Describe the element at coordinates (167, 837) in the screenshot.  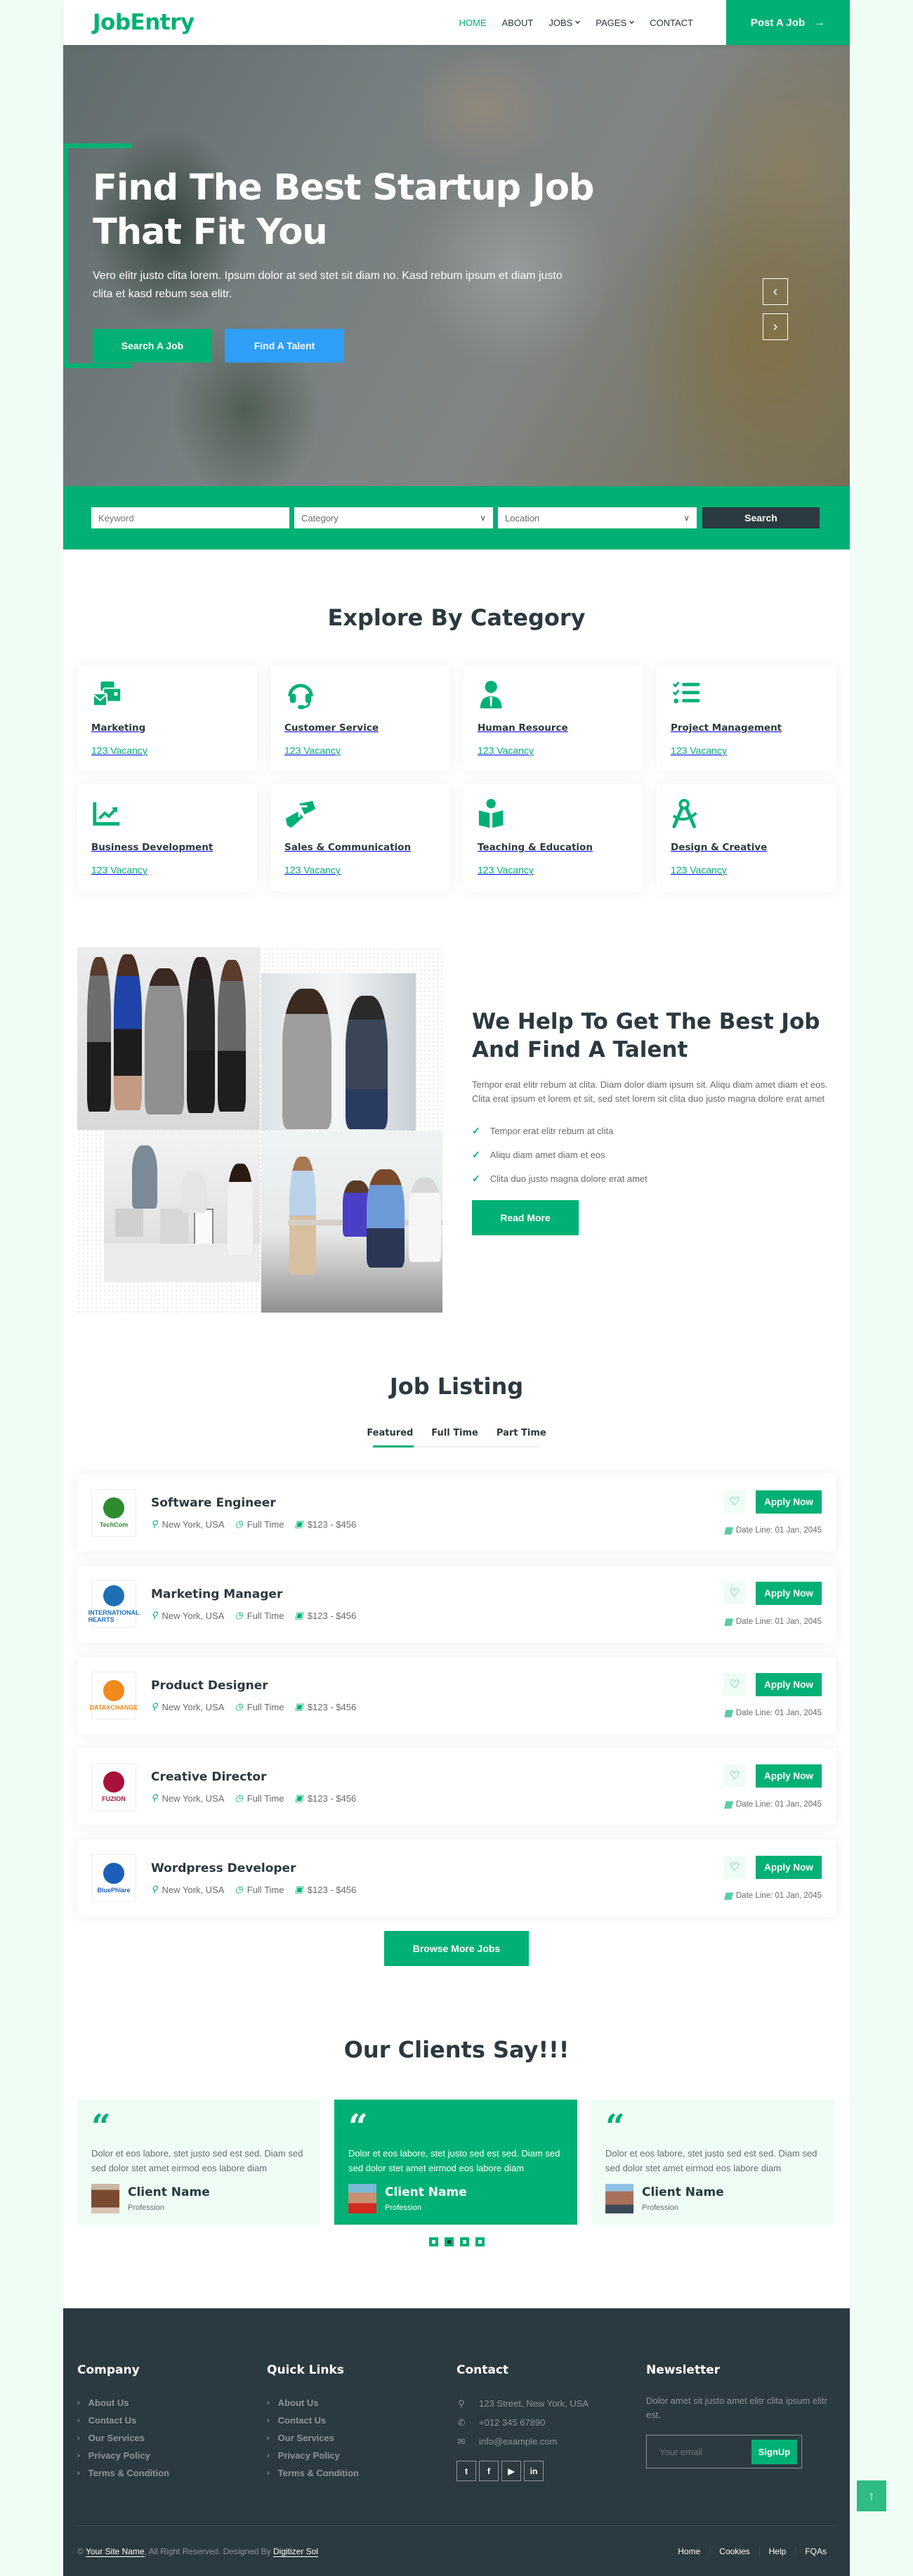
I see `category-card: Business Development 123 Vacancy` at that location.